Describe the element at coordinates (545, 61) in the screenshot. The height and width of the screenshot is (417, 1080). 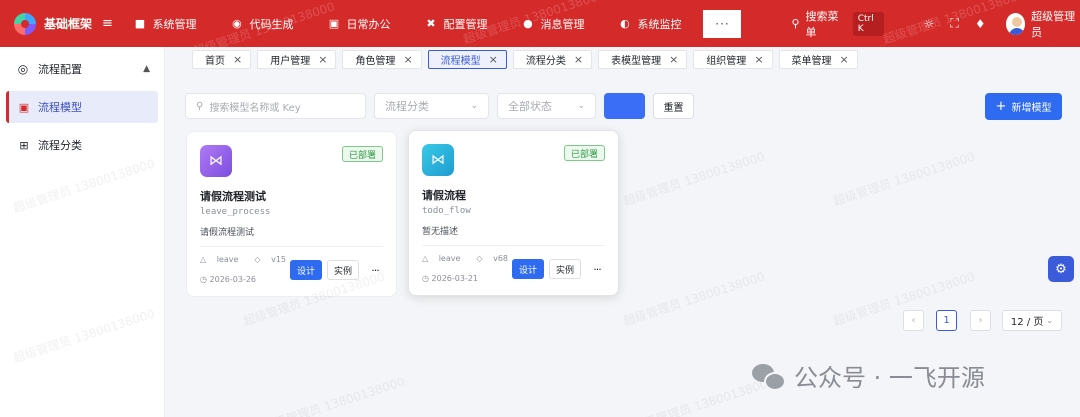
I see `tab-label: 流程分类` at that location.